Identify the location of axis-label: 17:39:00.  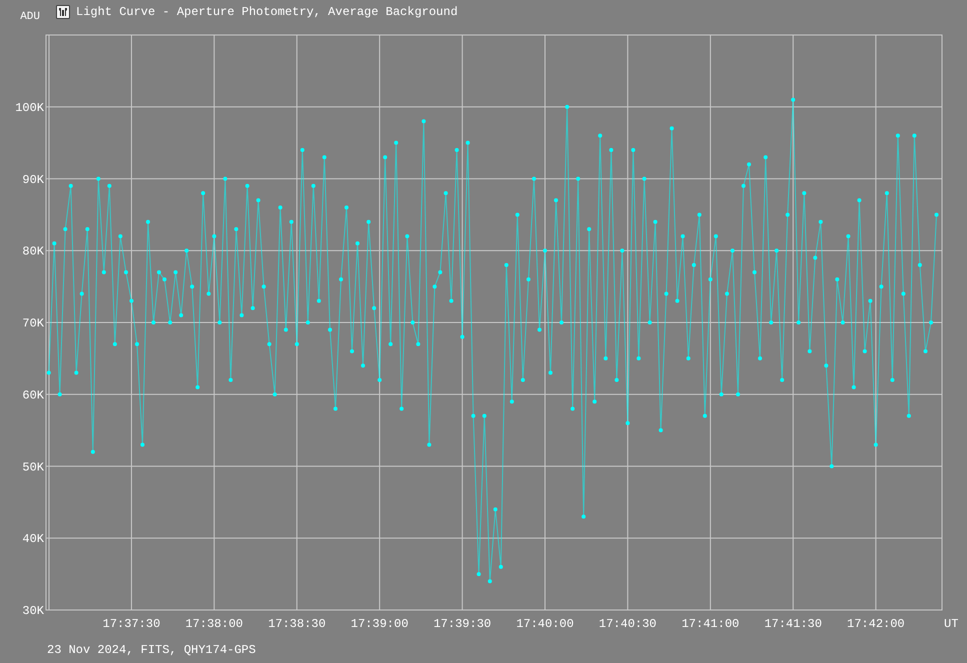
(379, 624).